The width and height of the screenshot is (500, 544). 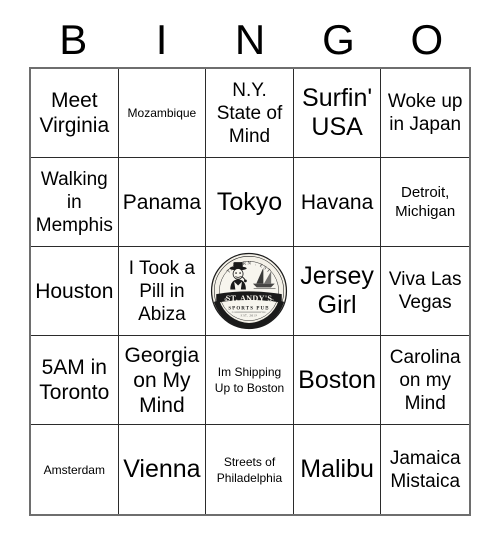 I want to click on bingo-cell-label: I Took a Pill in Abiza, so click(x=161, y=291).